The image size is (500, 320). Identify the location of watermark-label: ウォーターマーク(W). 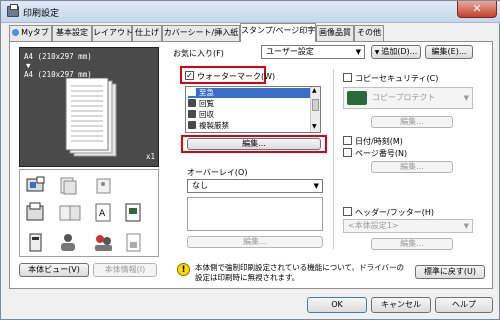
(236, 76).